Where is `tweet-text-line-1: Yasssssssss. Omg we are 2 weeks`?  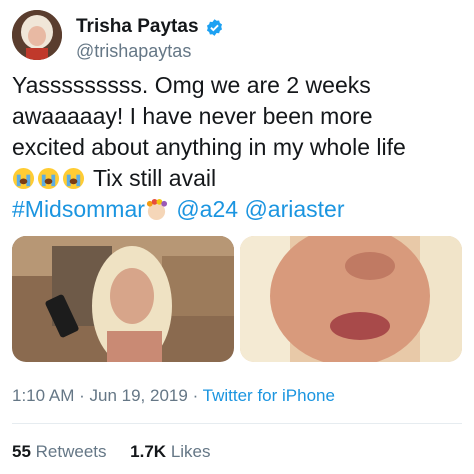 tweet-text-line-1: Yasssssssss. Omg we are 2 weeks is located at coordinates (191, 85).